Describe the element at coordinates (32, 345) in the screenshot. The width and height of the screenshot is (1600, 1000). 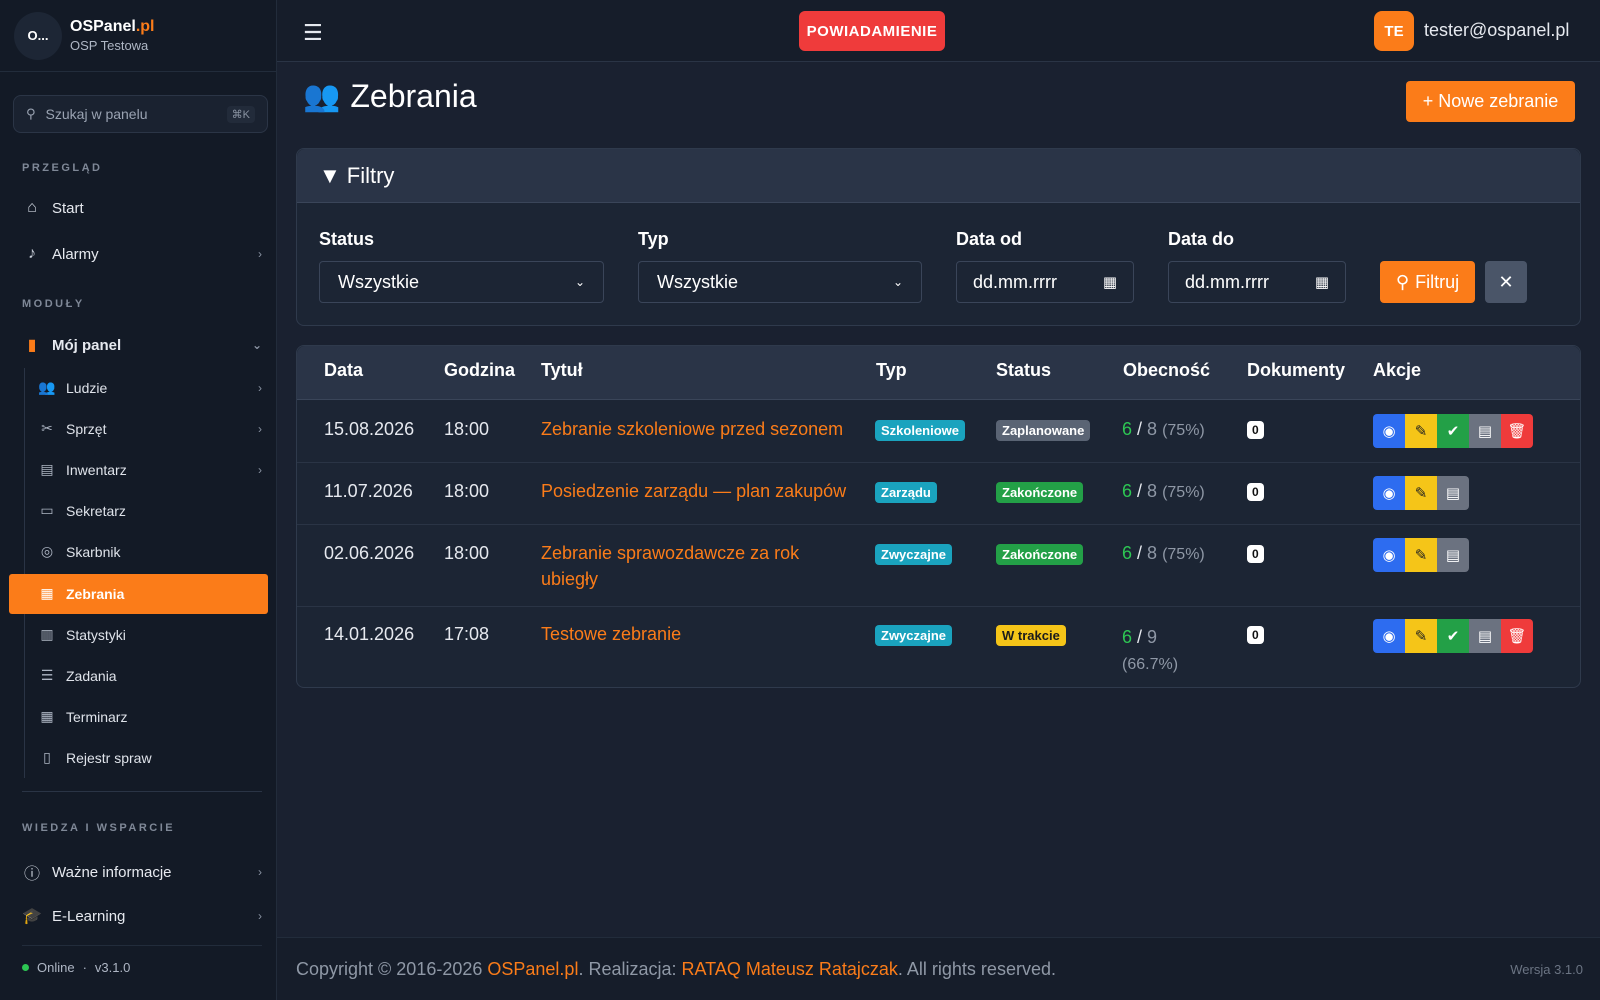
I see `fire-extinguisher-icon: ▮` at that location.